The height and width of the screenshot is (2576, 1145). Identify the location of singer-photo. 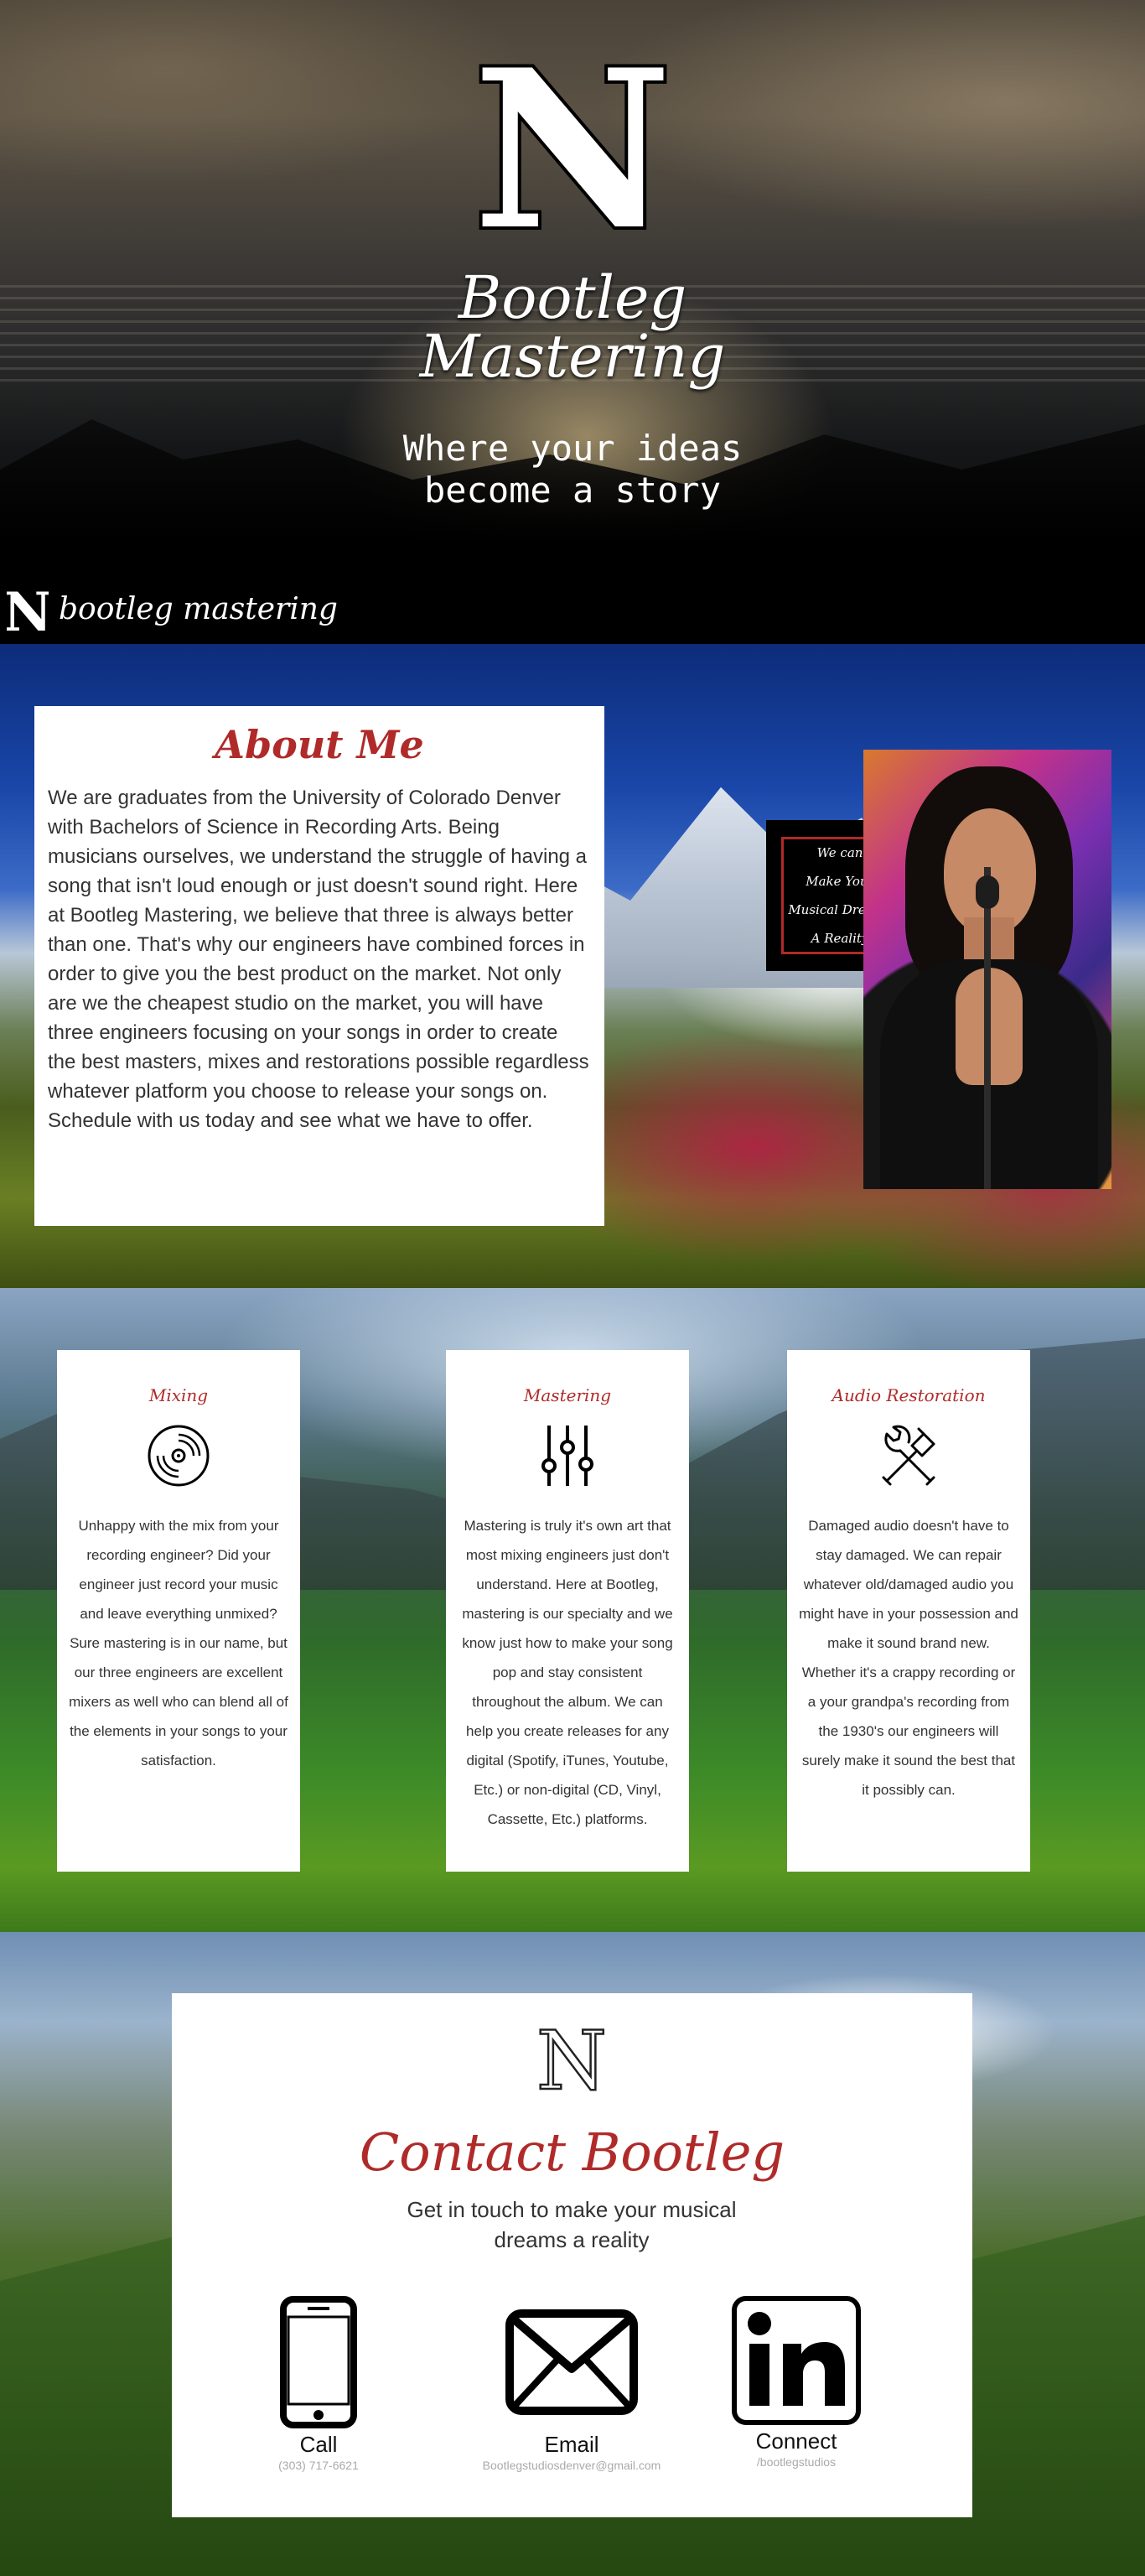
(987, 969).